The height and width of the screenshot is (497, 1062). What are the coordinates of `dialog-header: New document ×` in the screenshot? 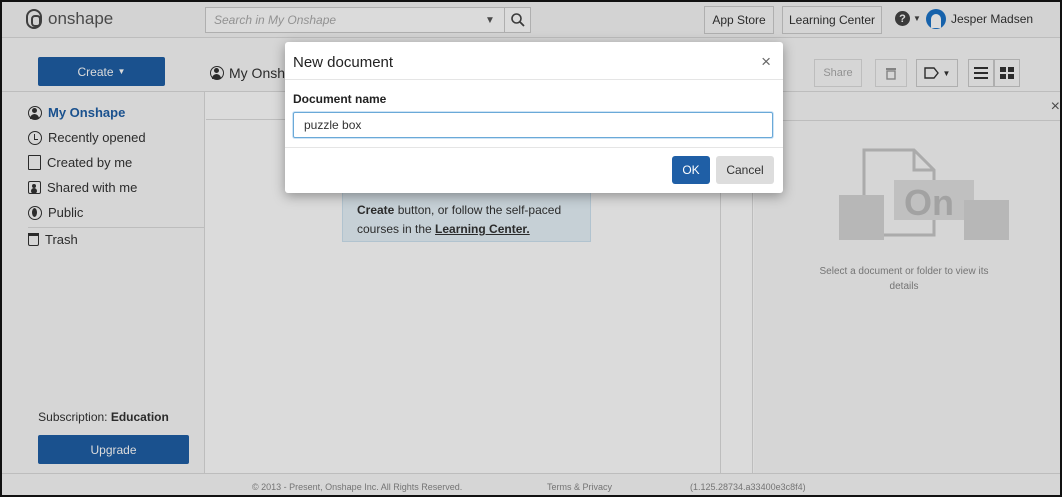 It's located at (534, 61).